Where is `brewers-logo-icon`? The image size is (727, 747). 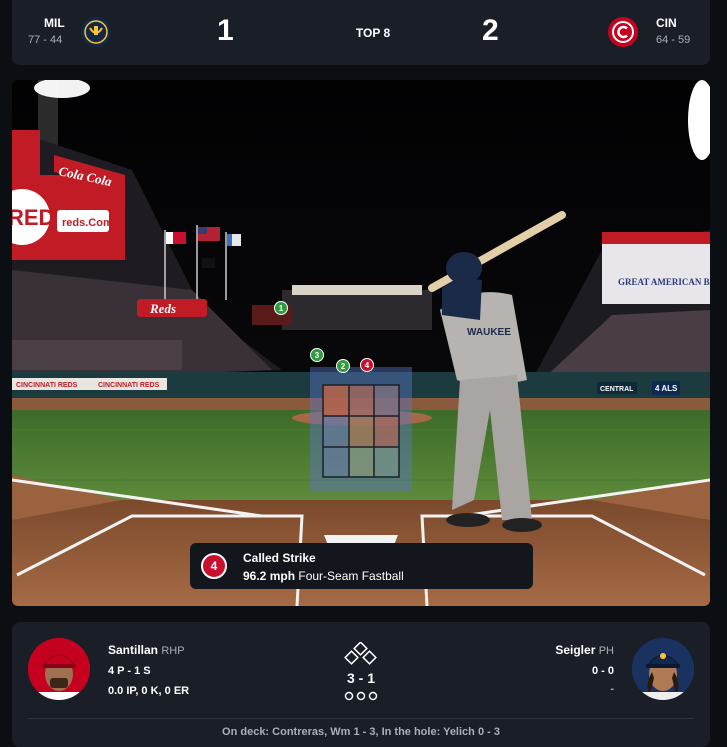
brewers-logo-icon is located at coordinates (96, 32).